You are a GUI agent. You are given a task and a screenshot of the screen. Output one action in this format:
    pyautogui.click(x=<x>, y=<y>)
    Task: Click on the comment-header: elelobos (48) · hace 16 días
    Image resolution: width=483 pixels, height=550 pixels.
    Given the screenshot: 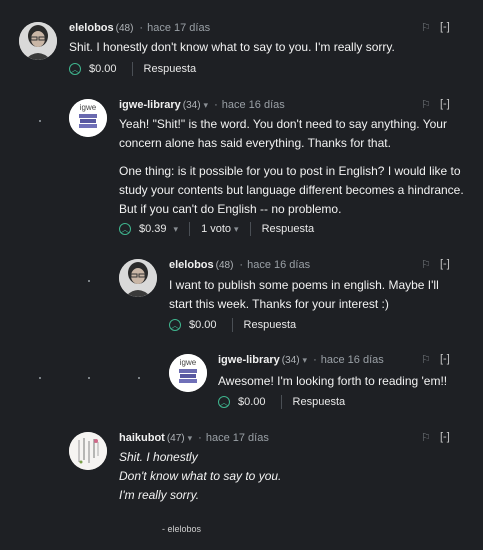 What is the action you would take?
    pyautogui.click(x=239, y=265)
    